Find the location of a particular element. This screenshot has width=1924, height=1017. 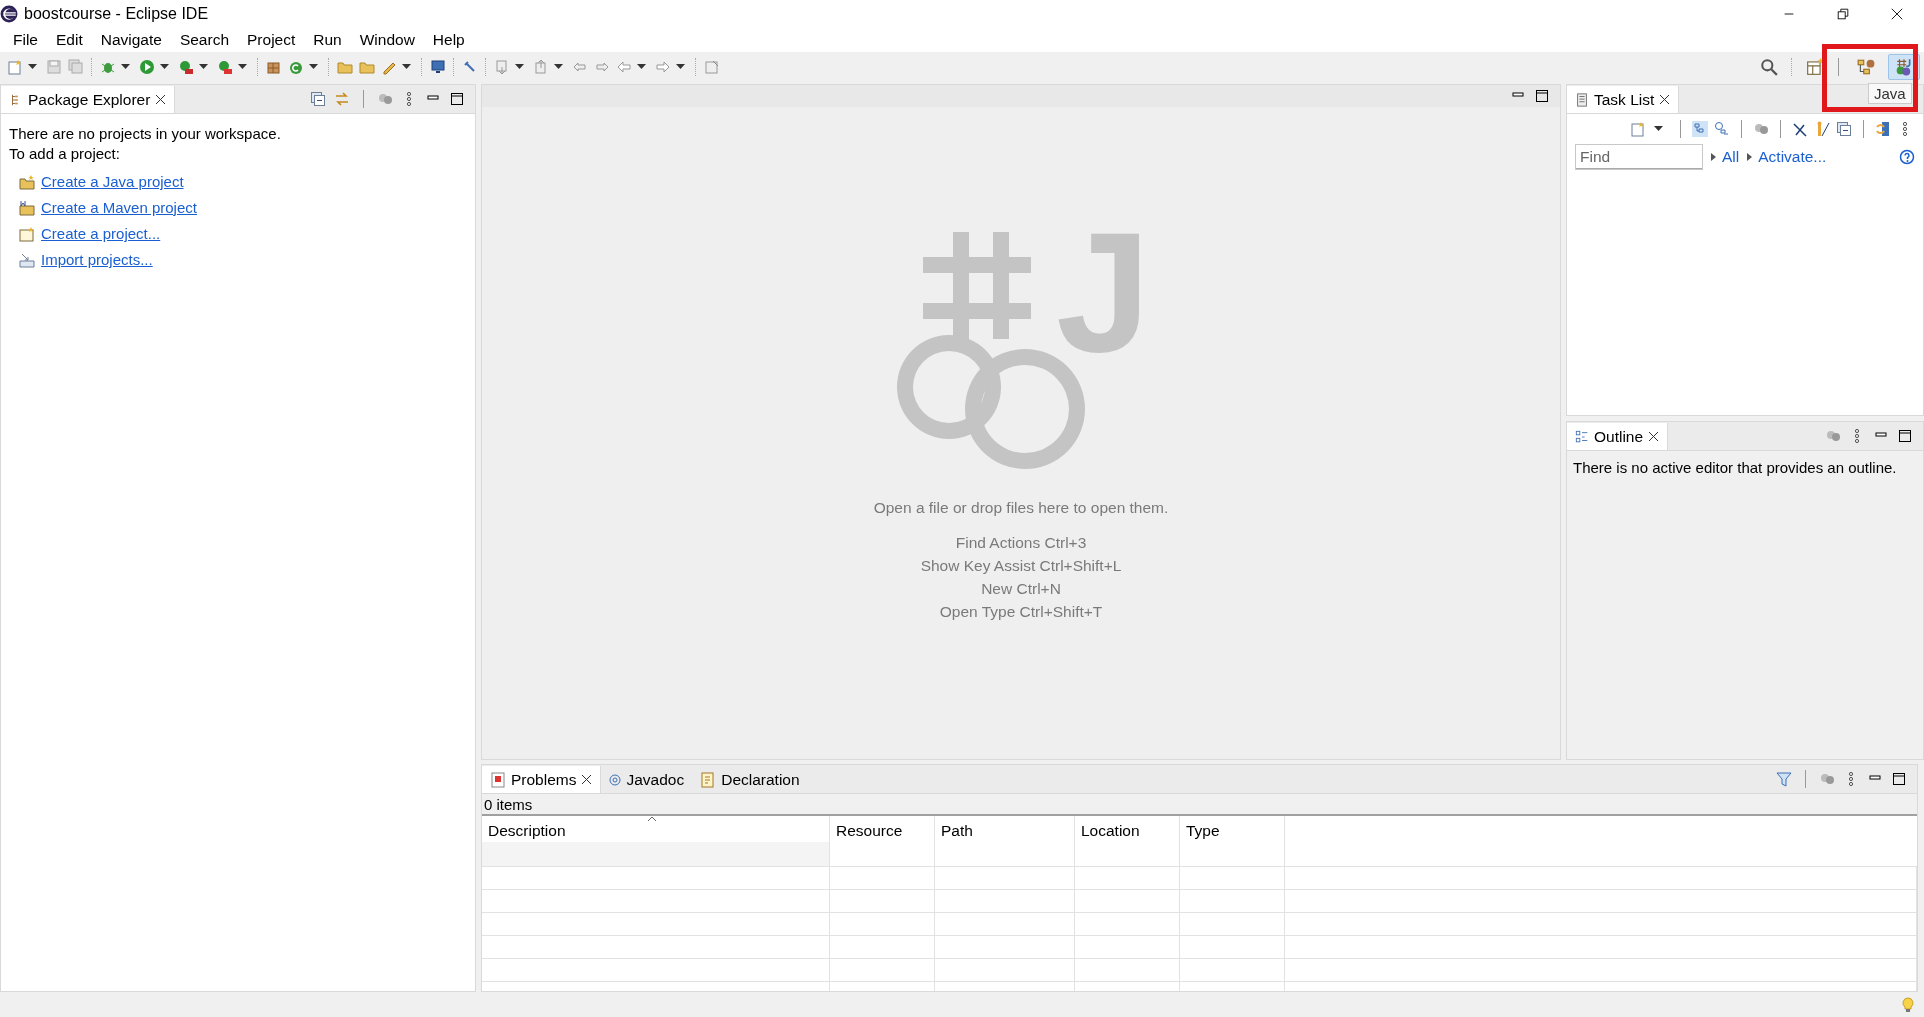

monitor-icon is located at coordinates (438, 67).